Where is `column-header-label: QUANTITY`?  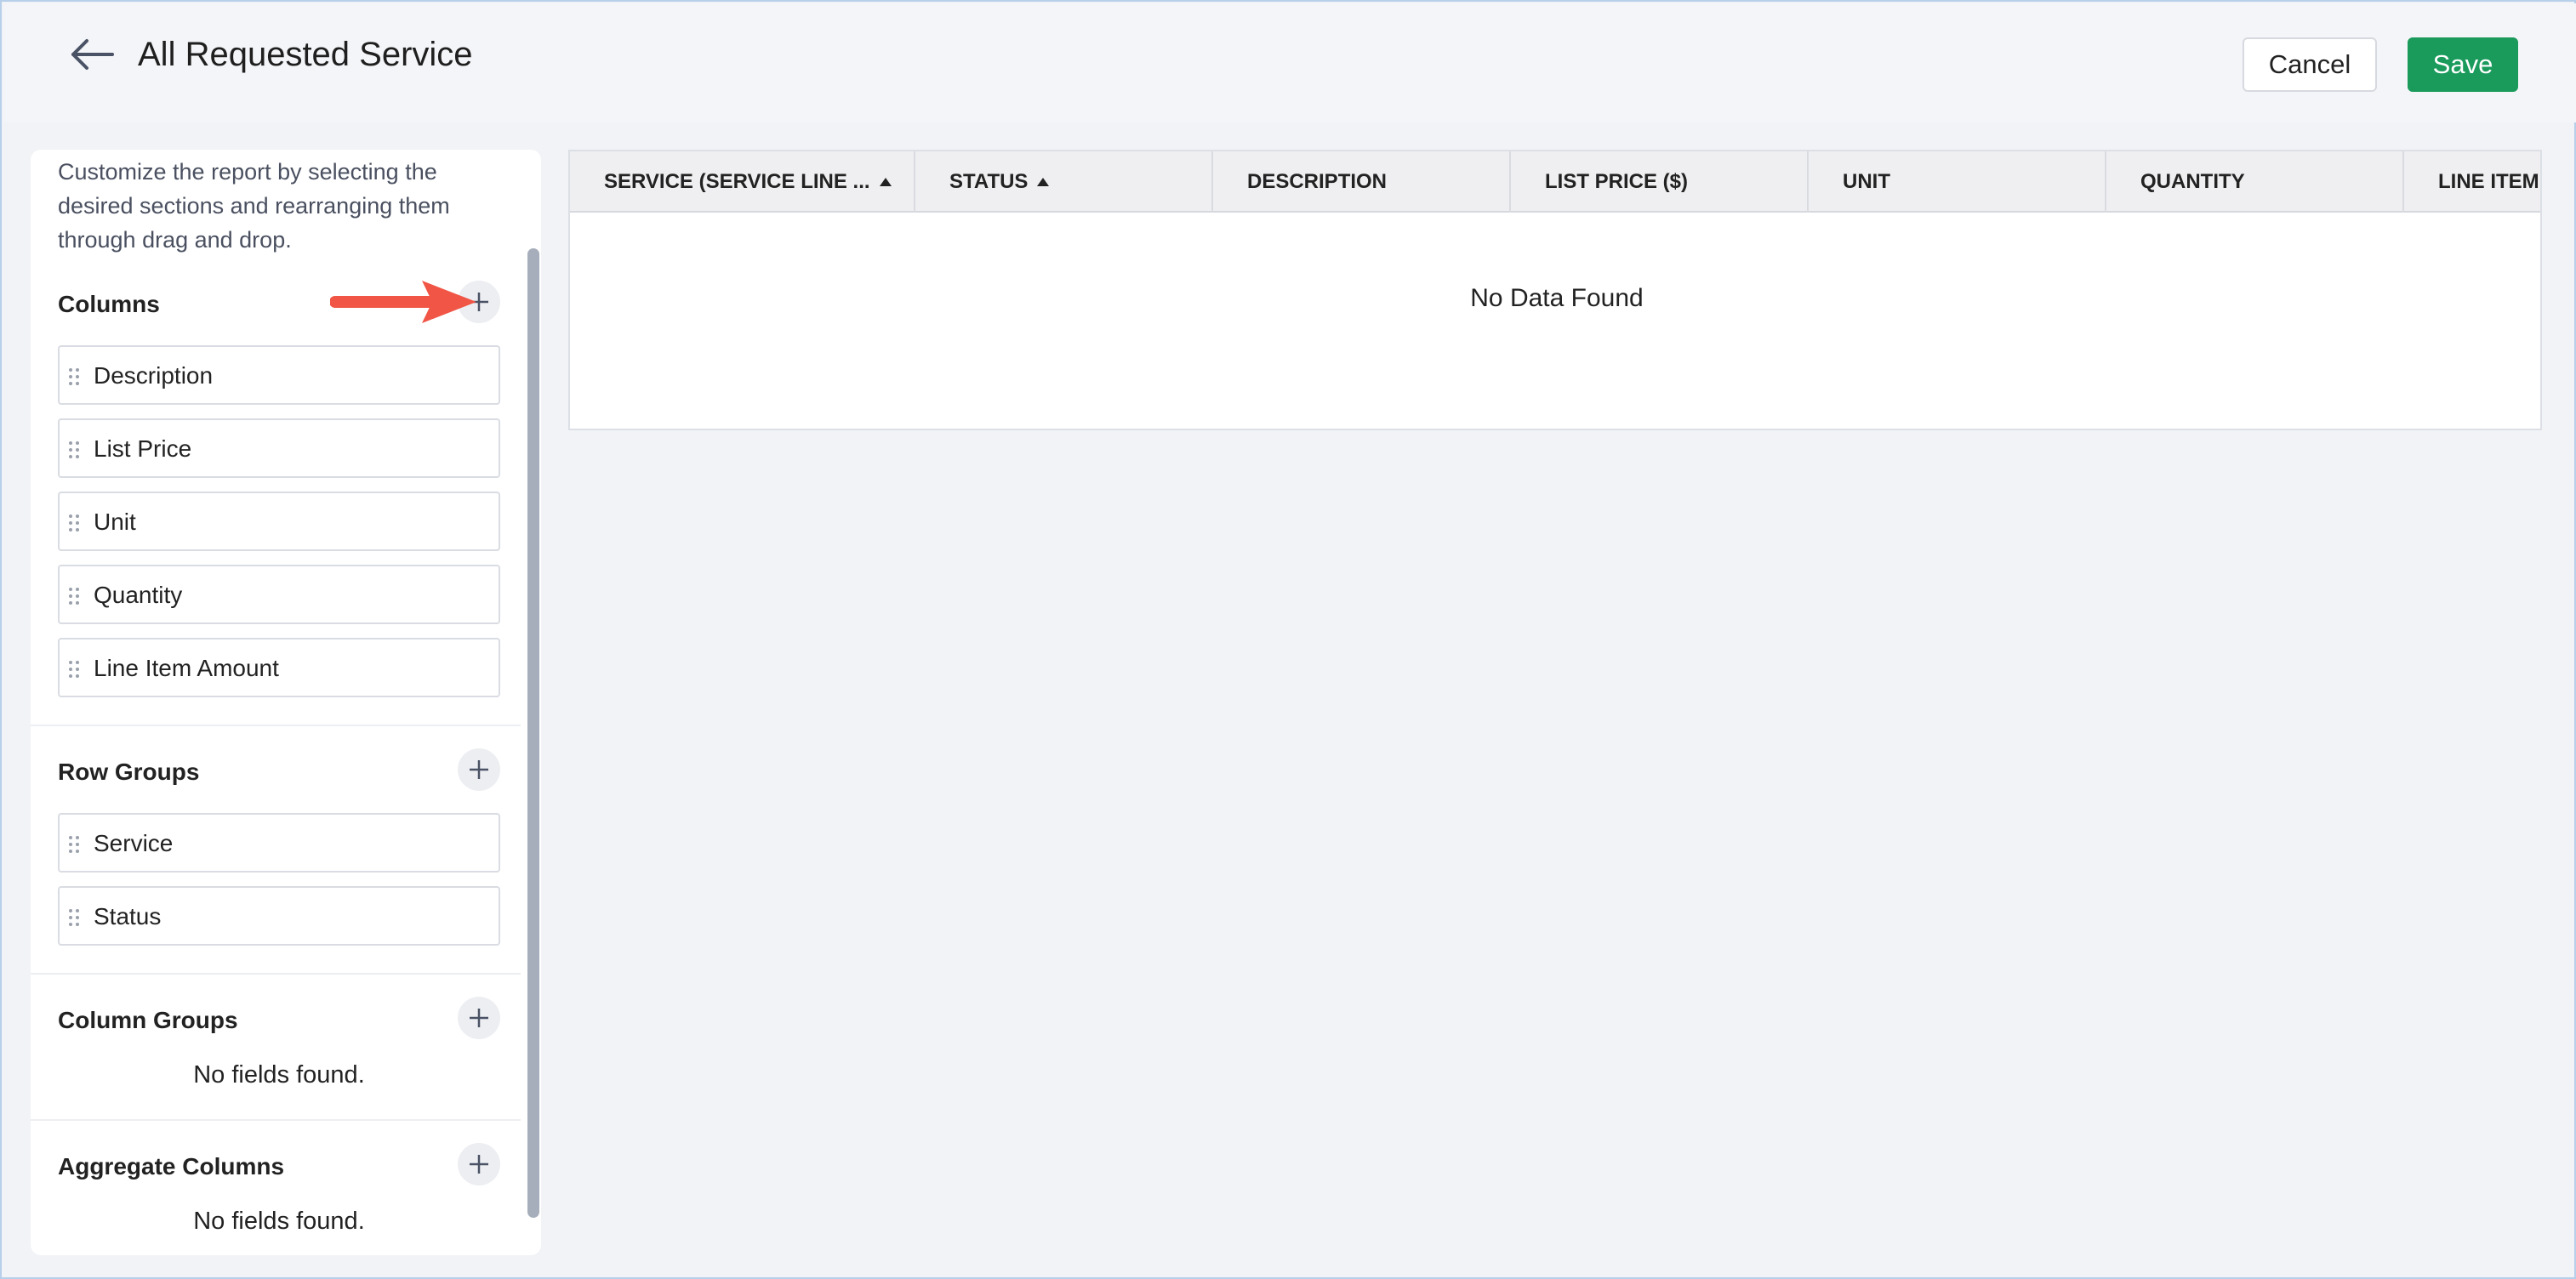 column-header-label: QUANTITY is located at coordinates (2192, 181).